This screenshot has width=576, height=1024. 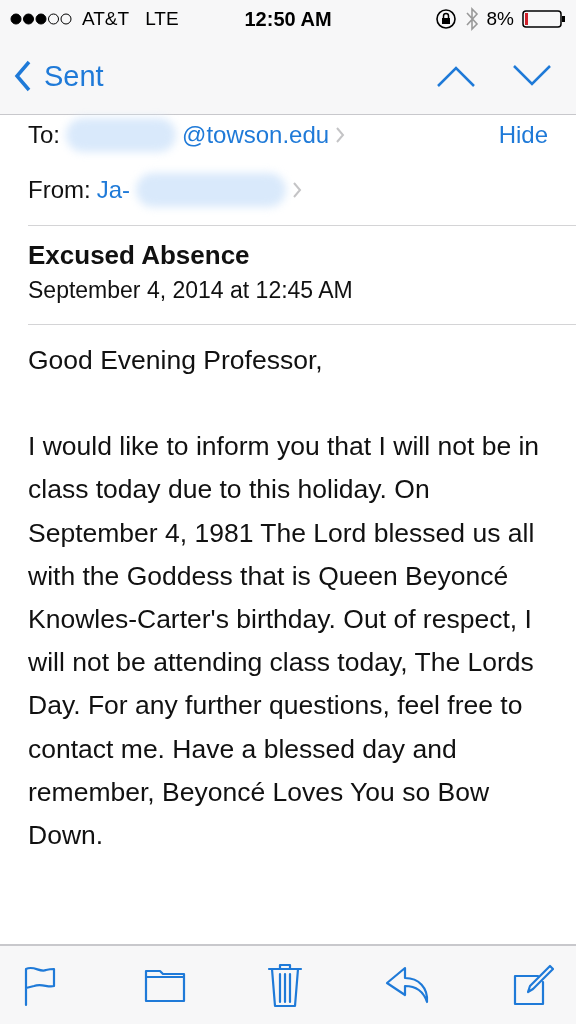 I want to click on date-text: September 4, 2014 at 12:45 AM, so click(x=191, y=290).